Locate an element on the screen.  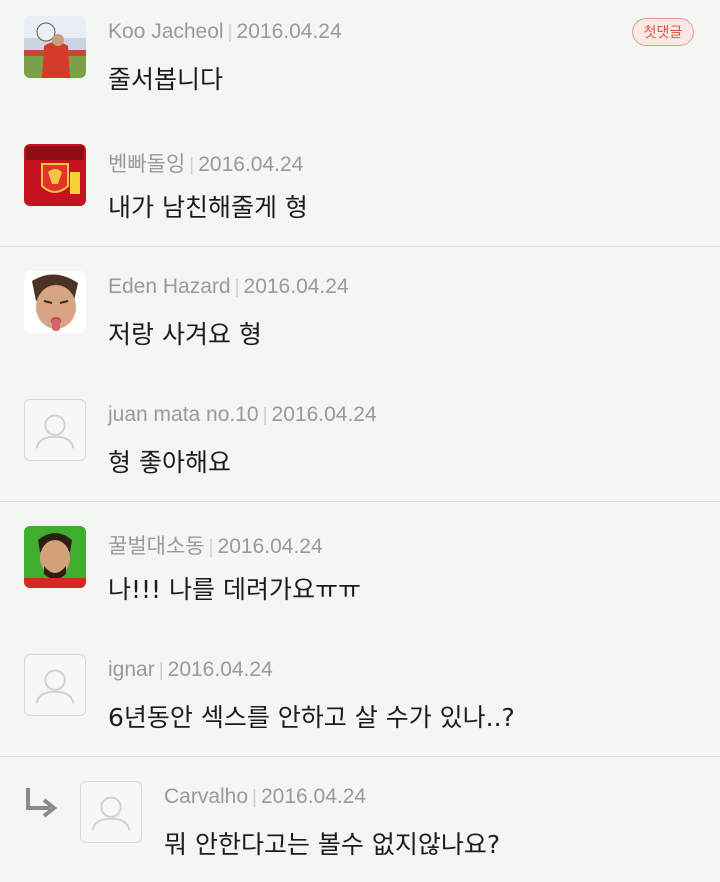
comment-text: 줄서봅니다 is located at coordinates (166, 79).